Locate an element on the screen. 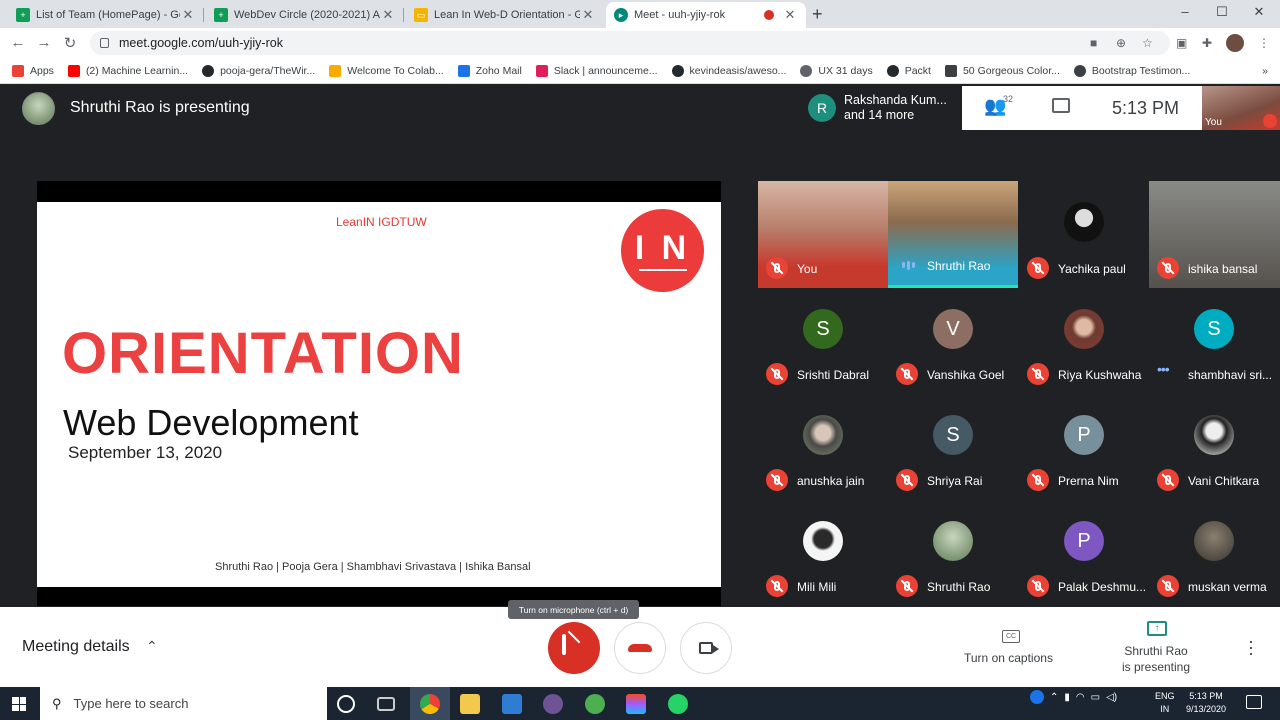 This screenshot has height=720, width=1280. taskbar-clock: 5:13 PM 9/13/2020 is located at coordinates (1206, 703).